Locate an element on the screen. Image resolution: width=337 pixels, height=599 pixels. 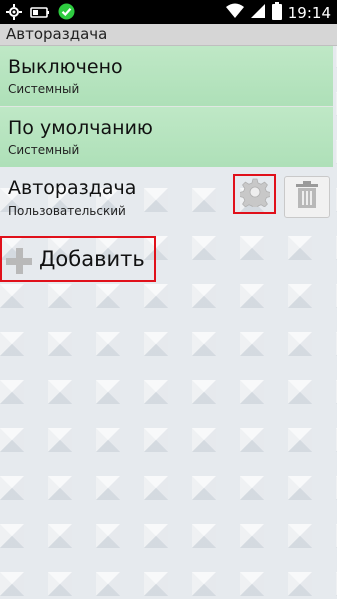
gear-icon is located at coordinates (254, 194).